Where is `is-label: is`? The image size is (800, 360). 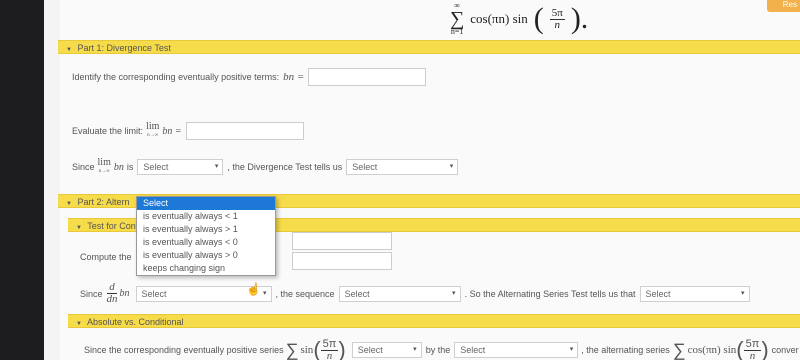 is-label: is is located at coordinates (130, 167).